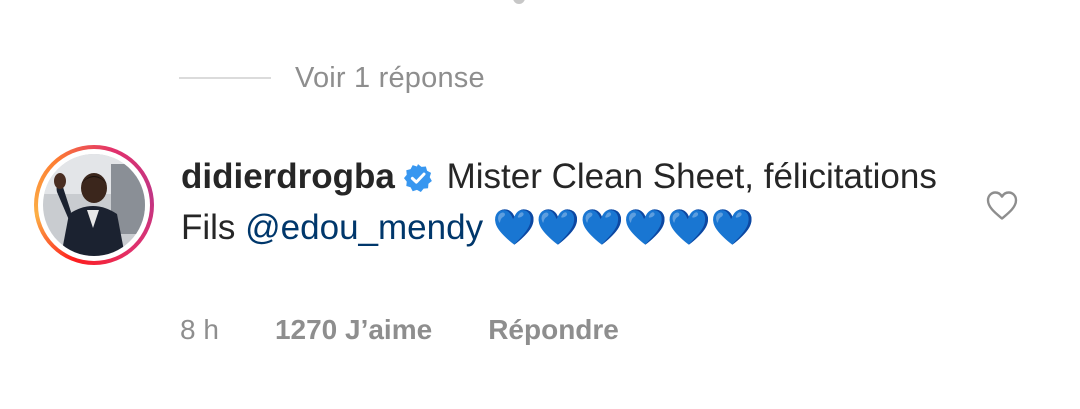  I want to click on avatar-photo, so click(94, 205).